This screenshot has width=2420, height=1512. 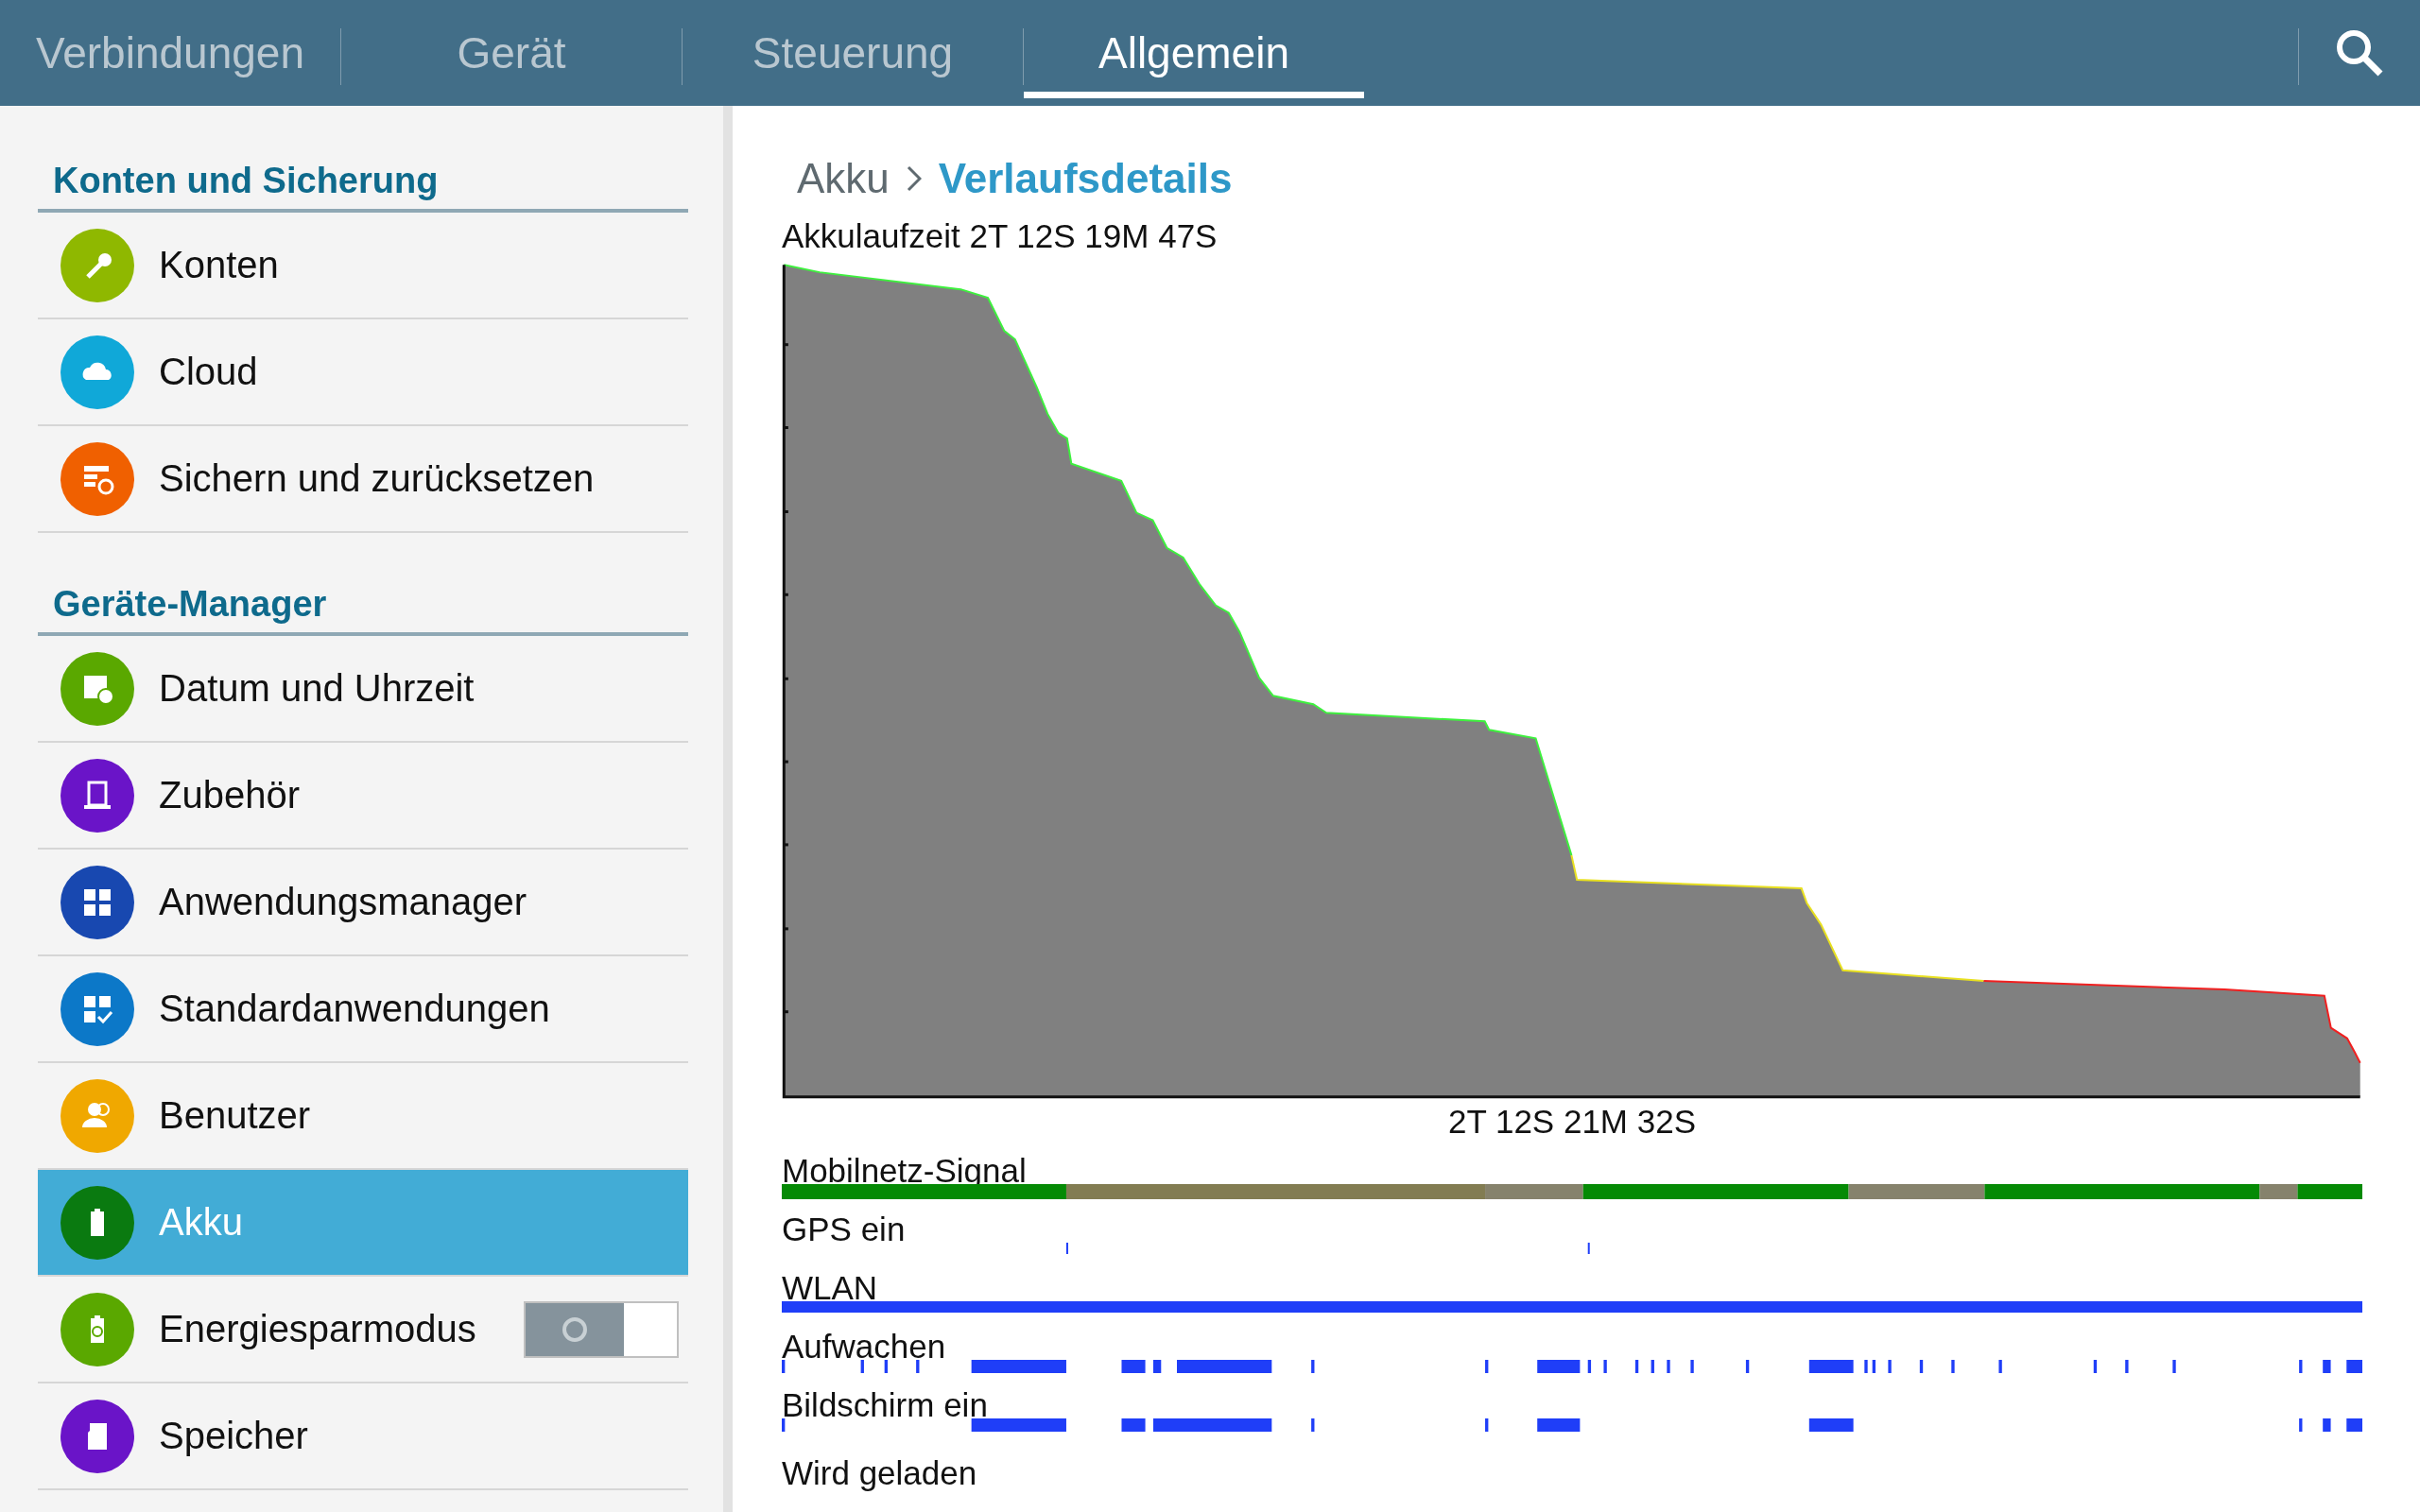 I want to click on item-label: Konten, so click(x=219, y=265).